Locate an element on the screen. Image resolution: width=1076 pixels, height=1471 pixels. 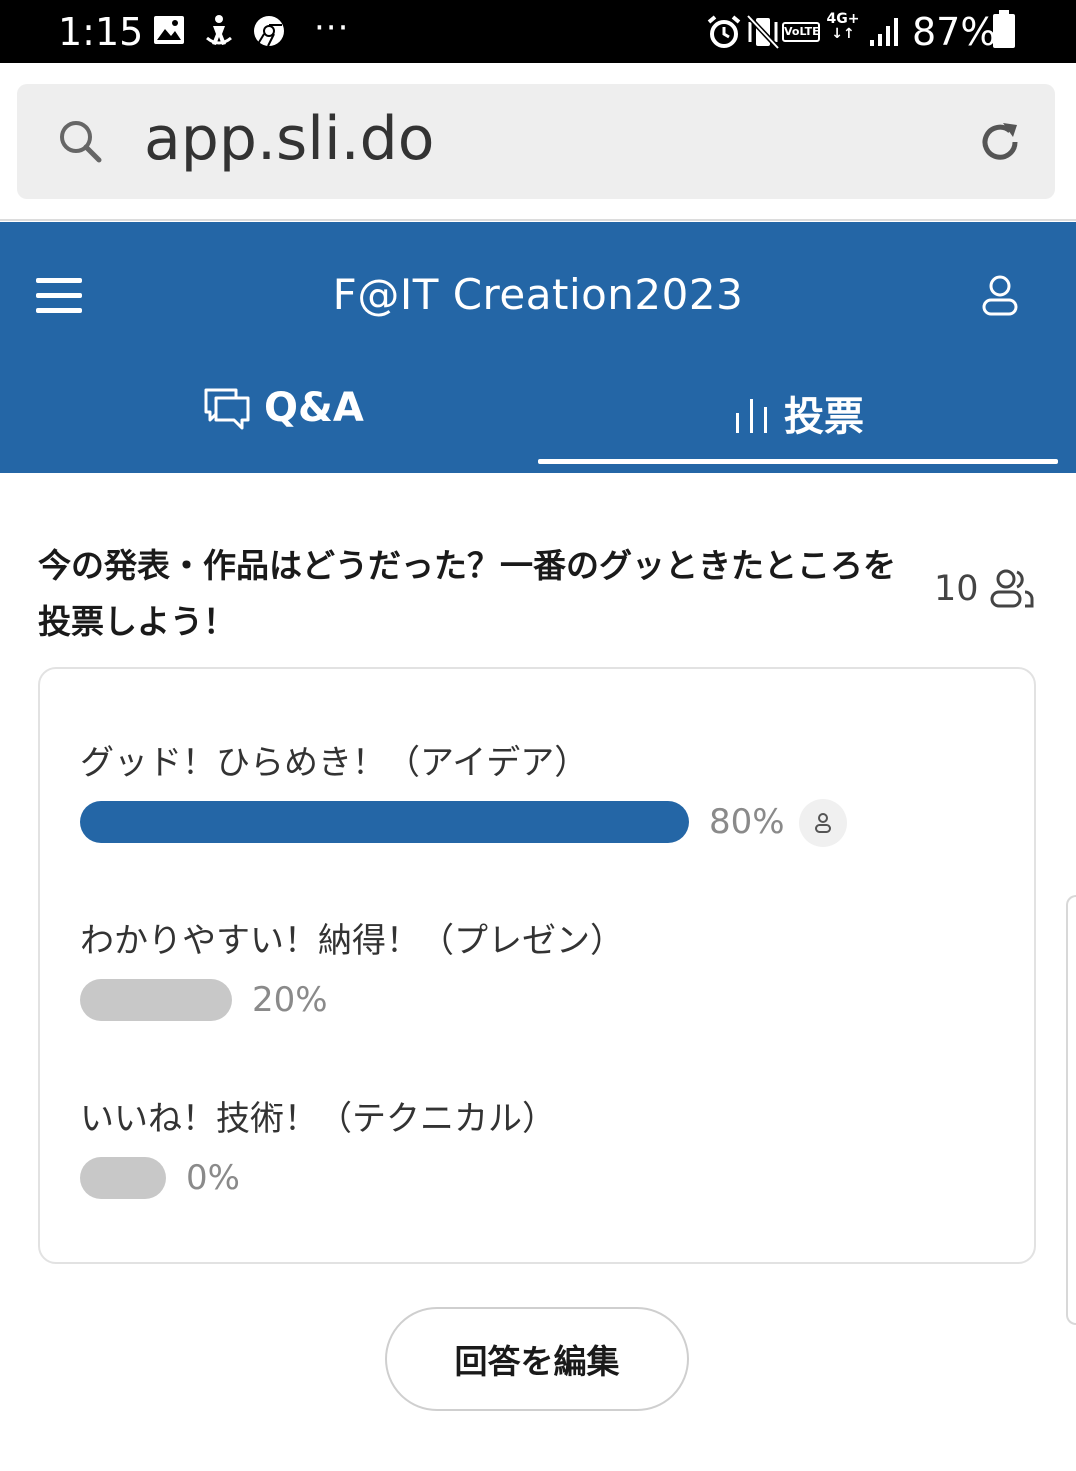
participants-number: 10 is located at coordinates (956, 589).